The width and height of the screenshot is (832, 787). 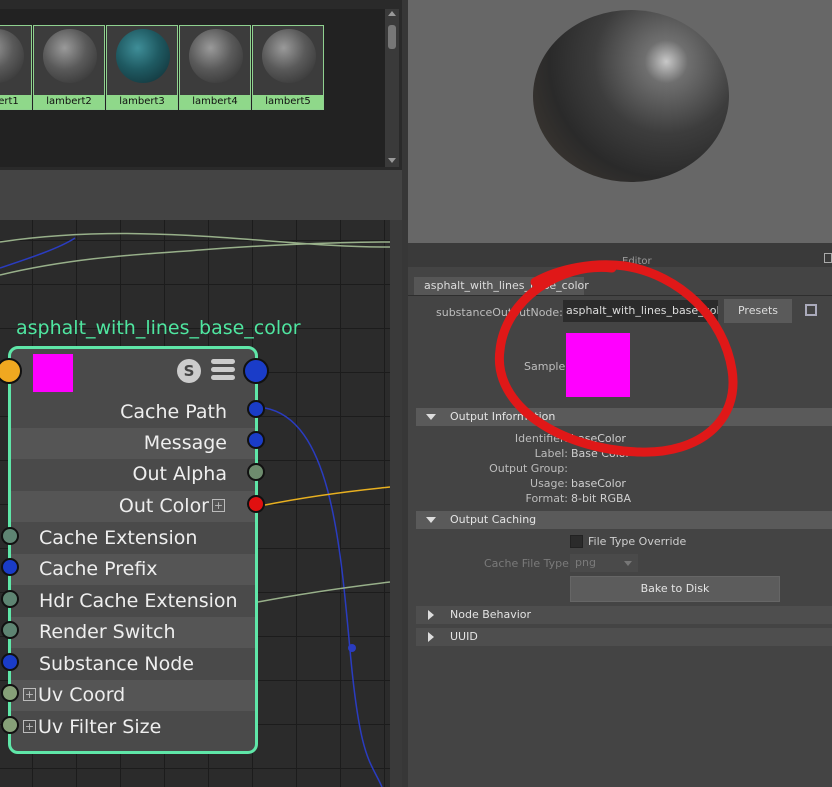 What do you see at coordinates (163, 506) in the screenshot?
I see `port-label: Out Color` at bounding box center [163, 506].